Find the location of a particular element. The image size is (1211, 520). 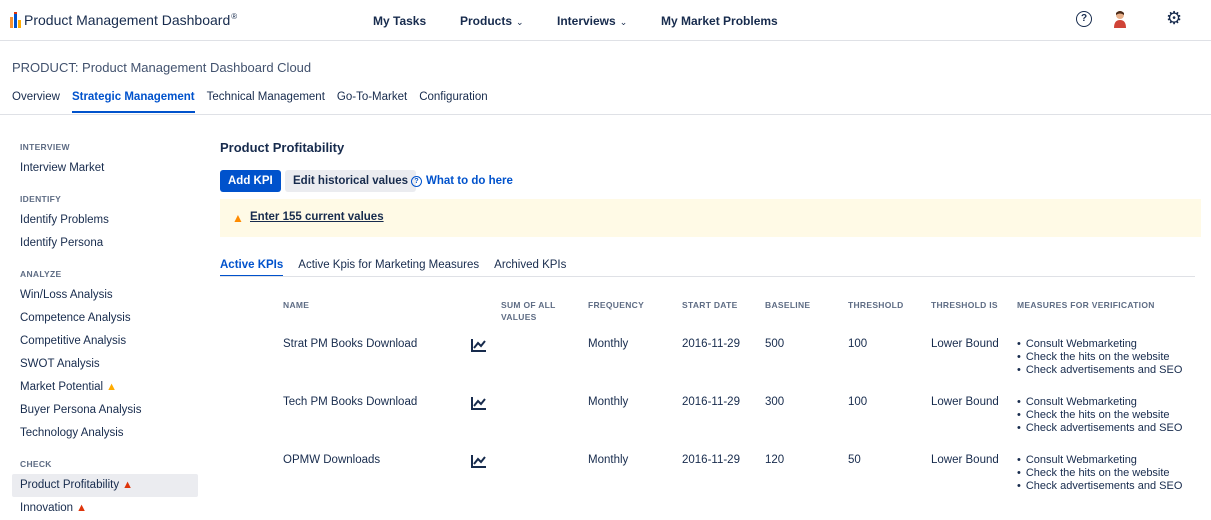

column-header-start-date: START DATE is located at coordinates (710, 305).